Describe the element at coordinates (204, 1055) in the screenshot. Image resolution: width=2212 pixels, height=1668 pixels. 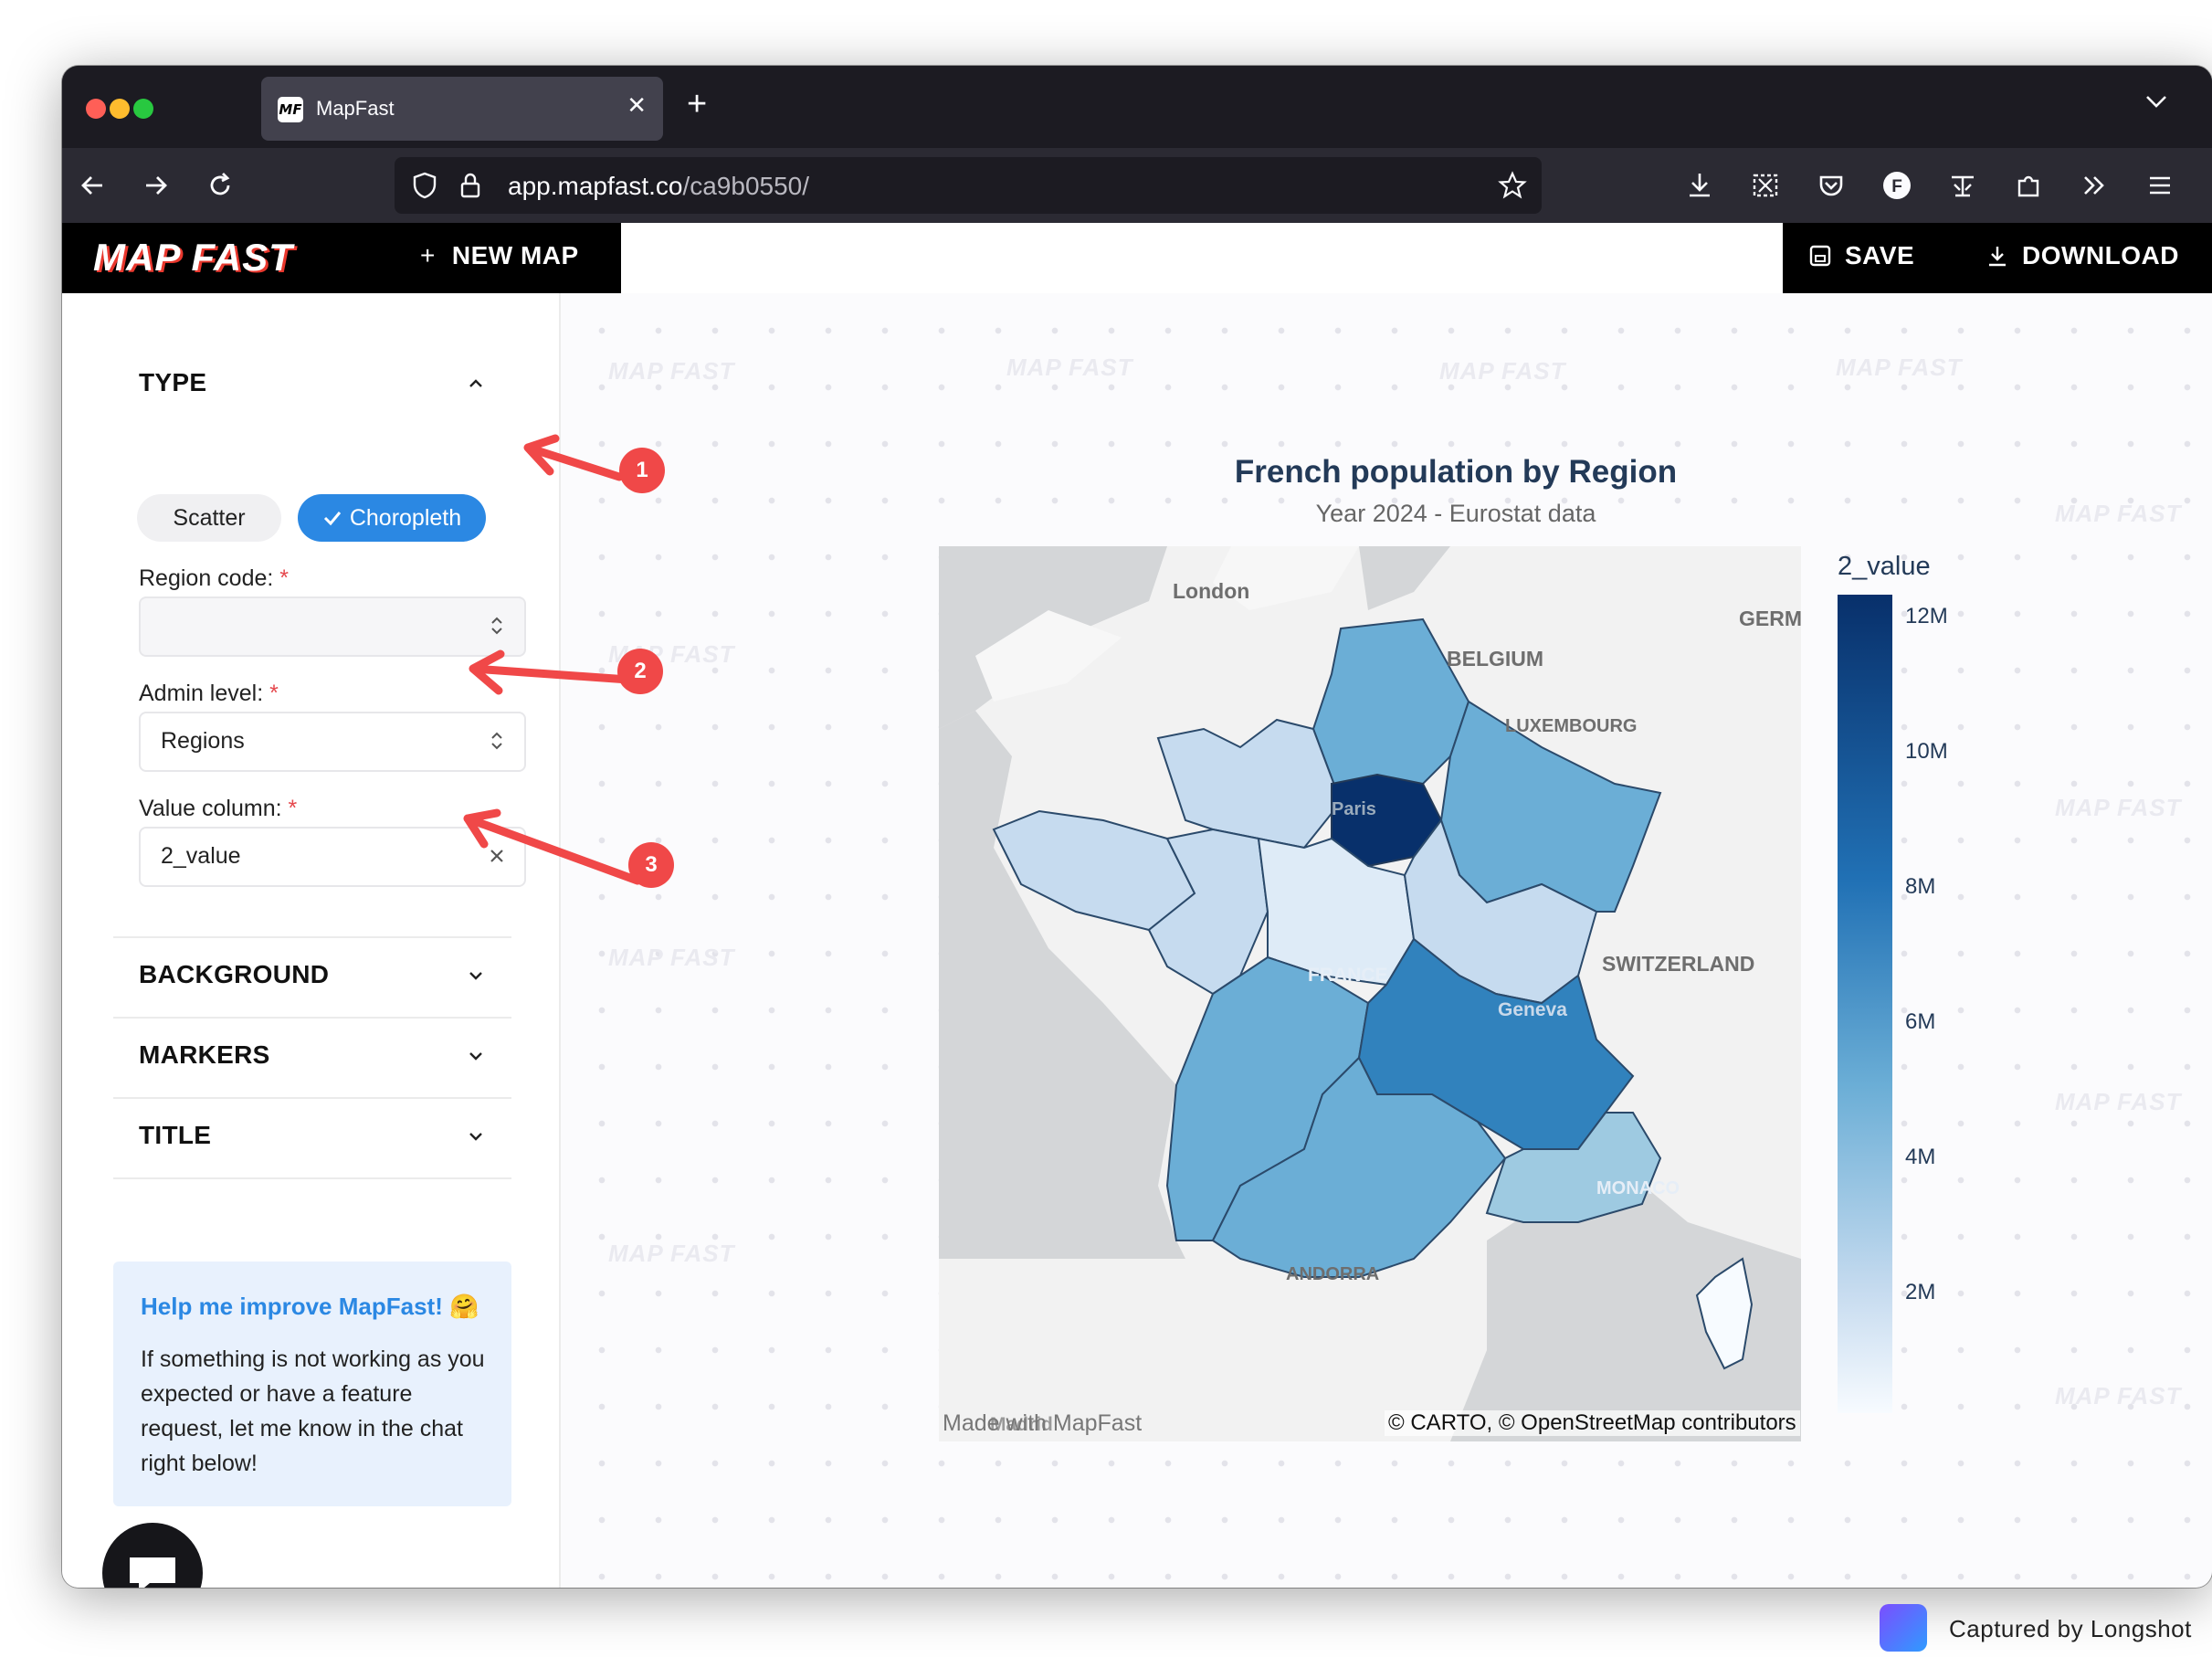
I see `markers-section-title: MARKERS` at that location.